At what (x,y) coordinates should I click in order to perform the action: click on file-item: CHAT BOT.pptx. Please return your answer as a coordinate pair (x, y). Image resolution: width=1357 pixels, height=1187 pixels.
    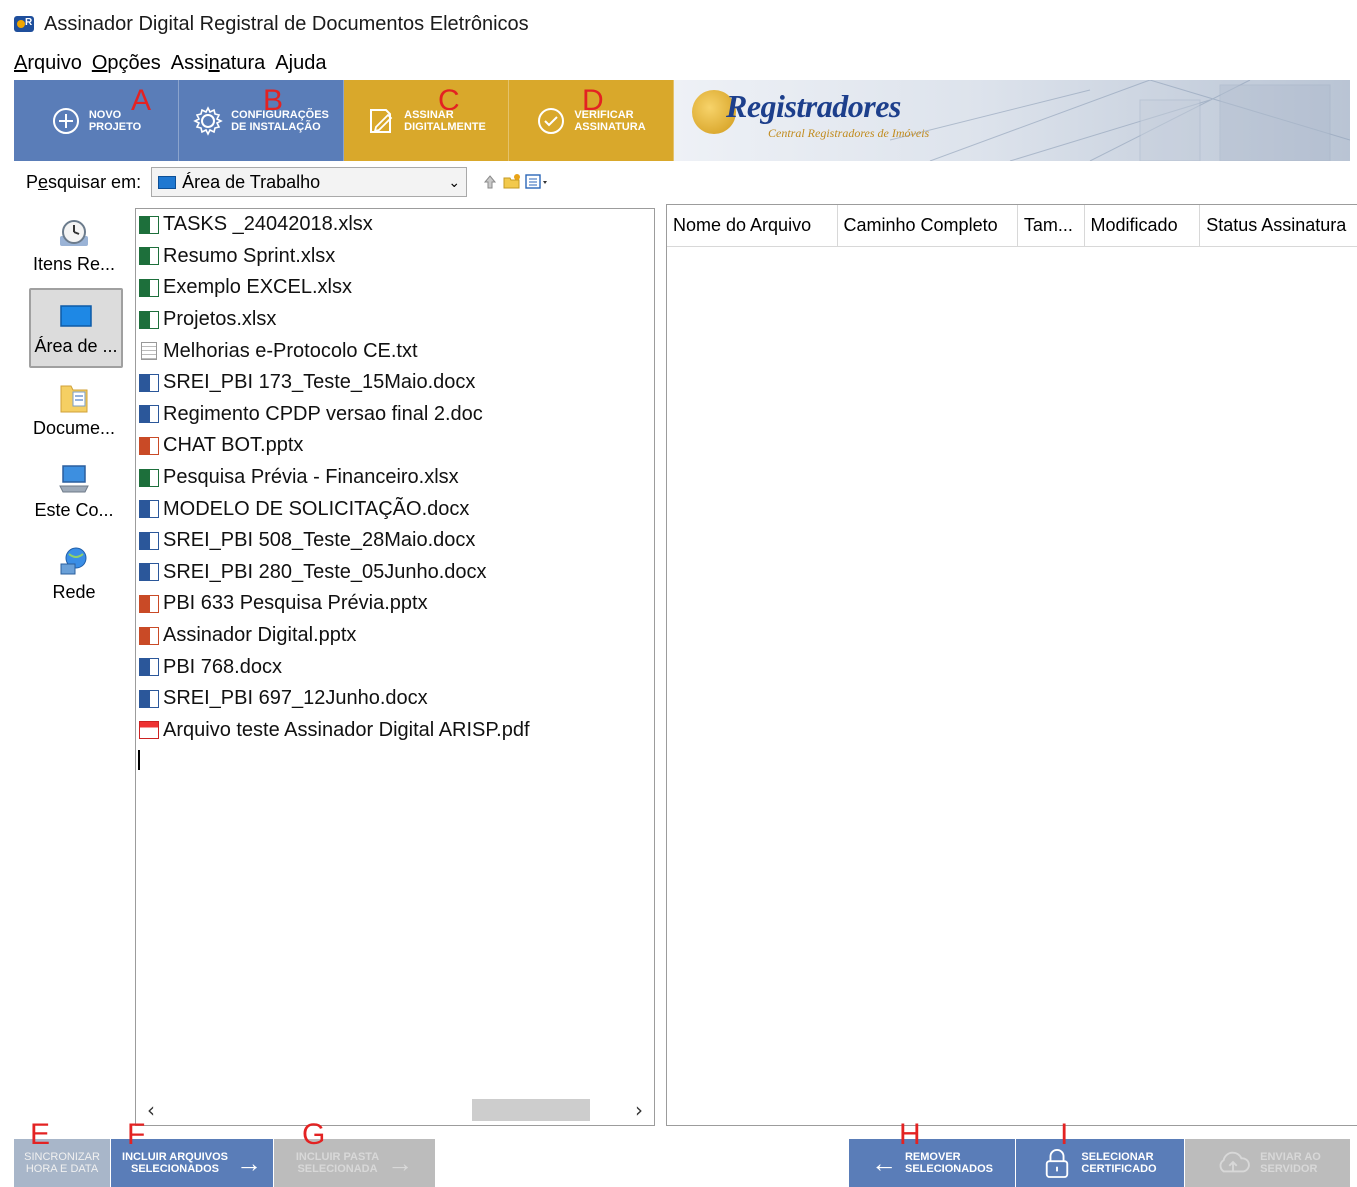
    Looking at the image, I should click on (395, 446).